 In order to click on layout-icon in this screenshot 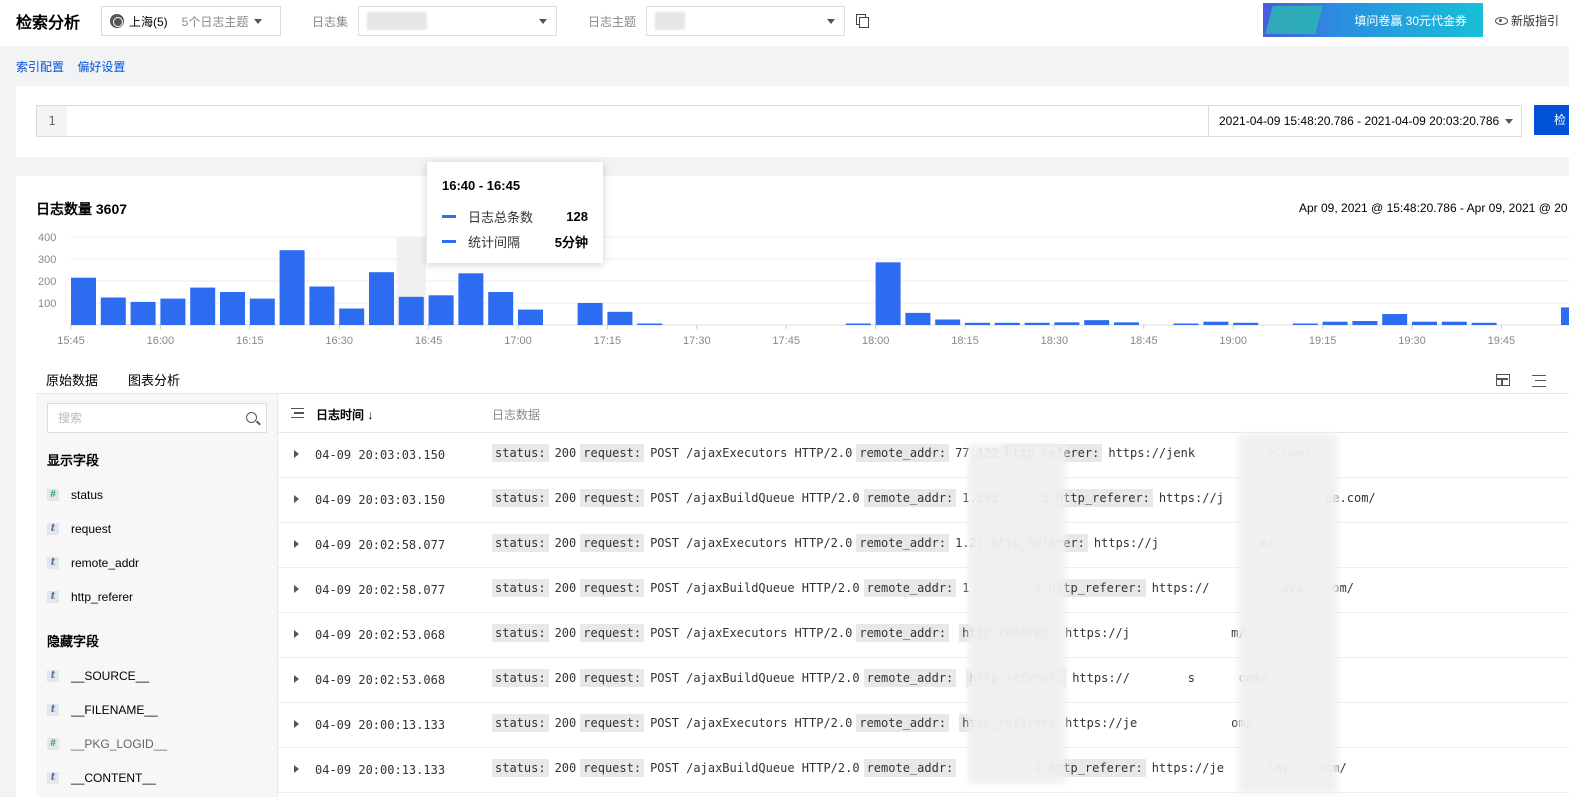, I will do `click(1503, 380)`.